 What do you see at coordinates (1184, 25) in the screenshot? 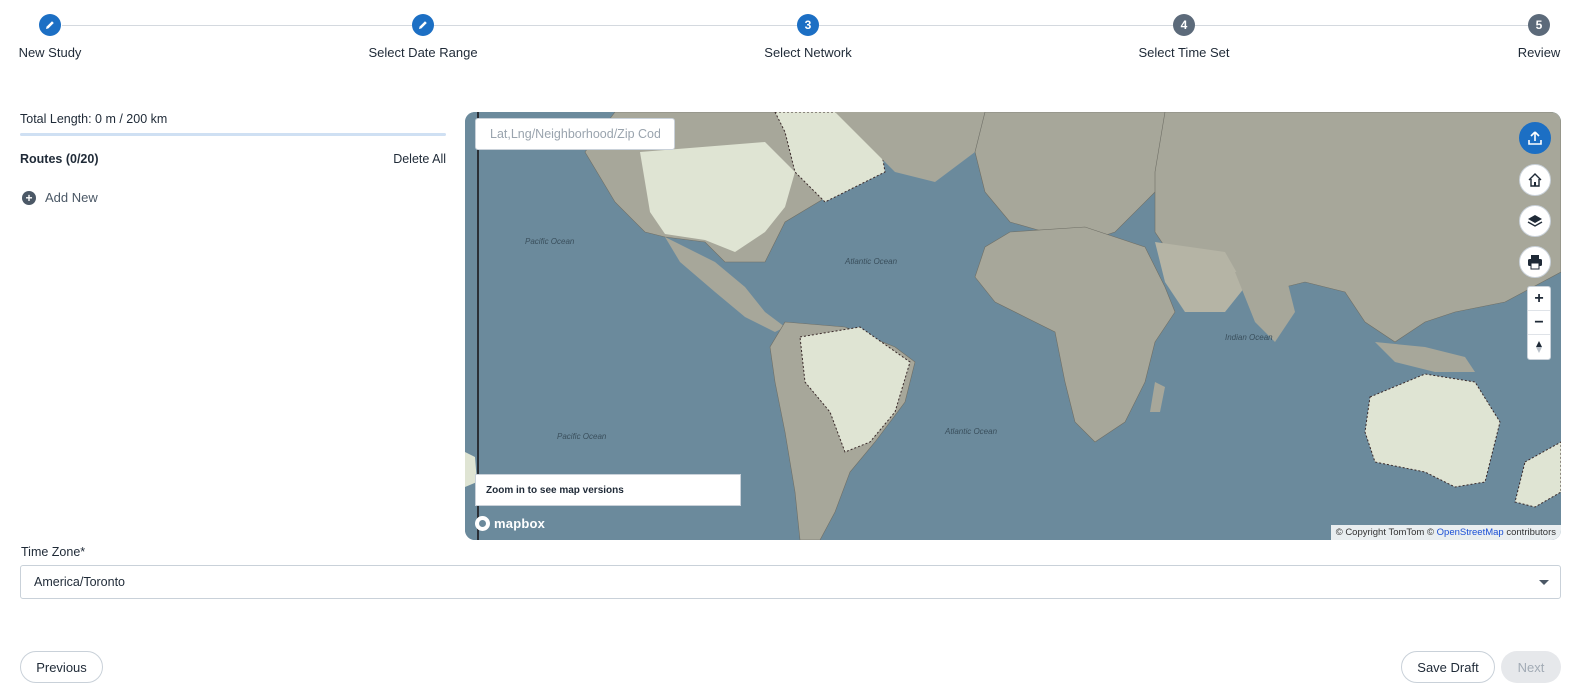
I see `step-number: 4` at bounding box center [1184, 25].